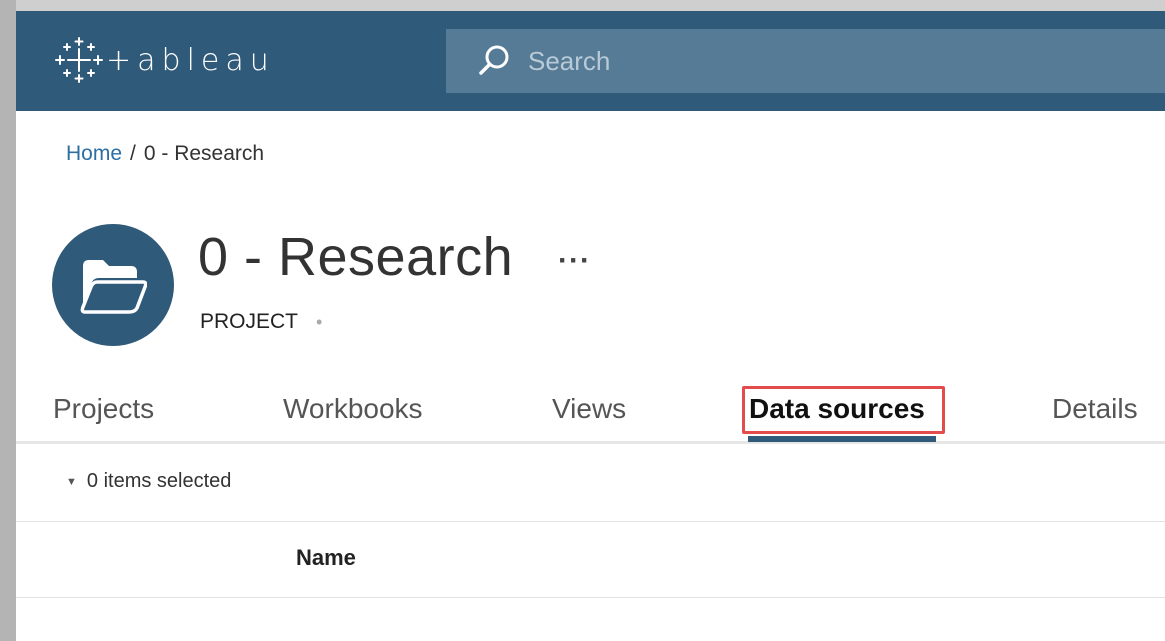  What do you see at coordinates (574, 261) in the screenshot?
I see `more-actions-button: ···` at bounding box center [574, 261].